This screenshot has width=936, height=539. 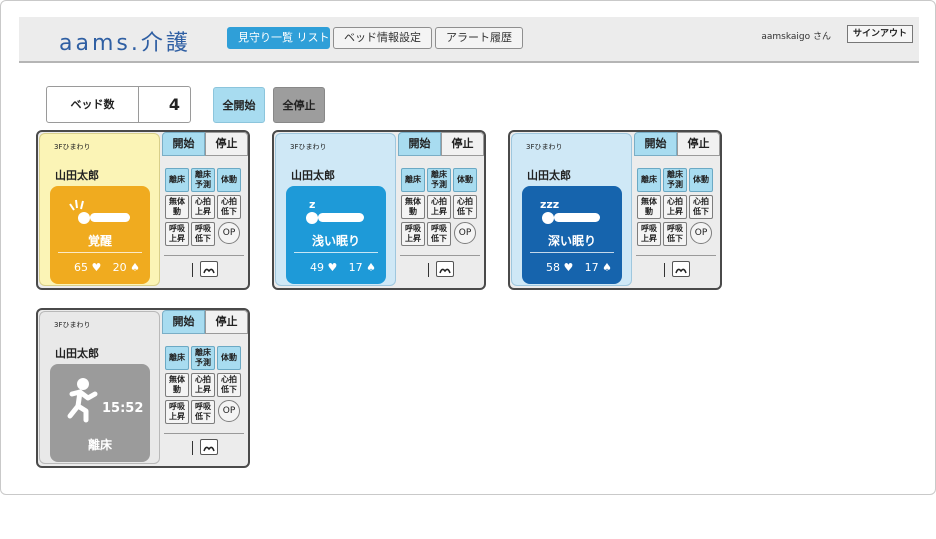 I want to click on heart-rate-value: 58, so click(x=553, y=267).